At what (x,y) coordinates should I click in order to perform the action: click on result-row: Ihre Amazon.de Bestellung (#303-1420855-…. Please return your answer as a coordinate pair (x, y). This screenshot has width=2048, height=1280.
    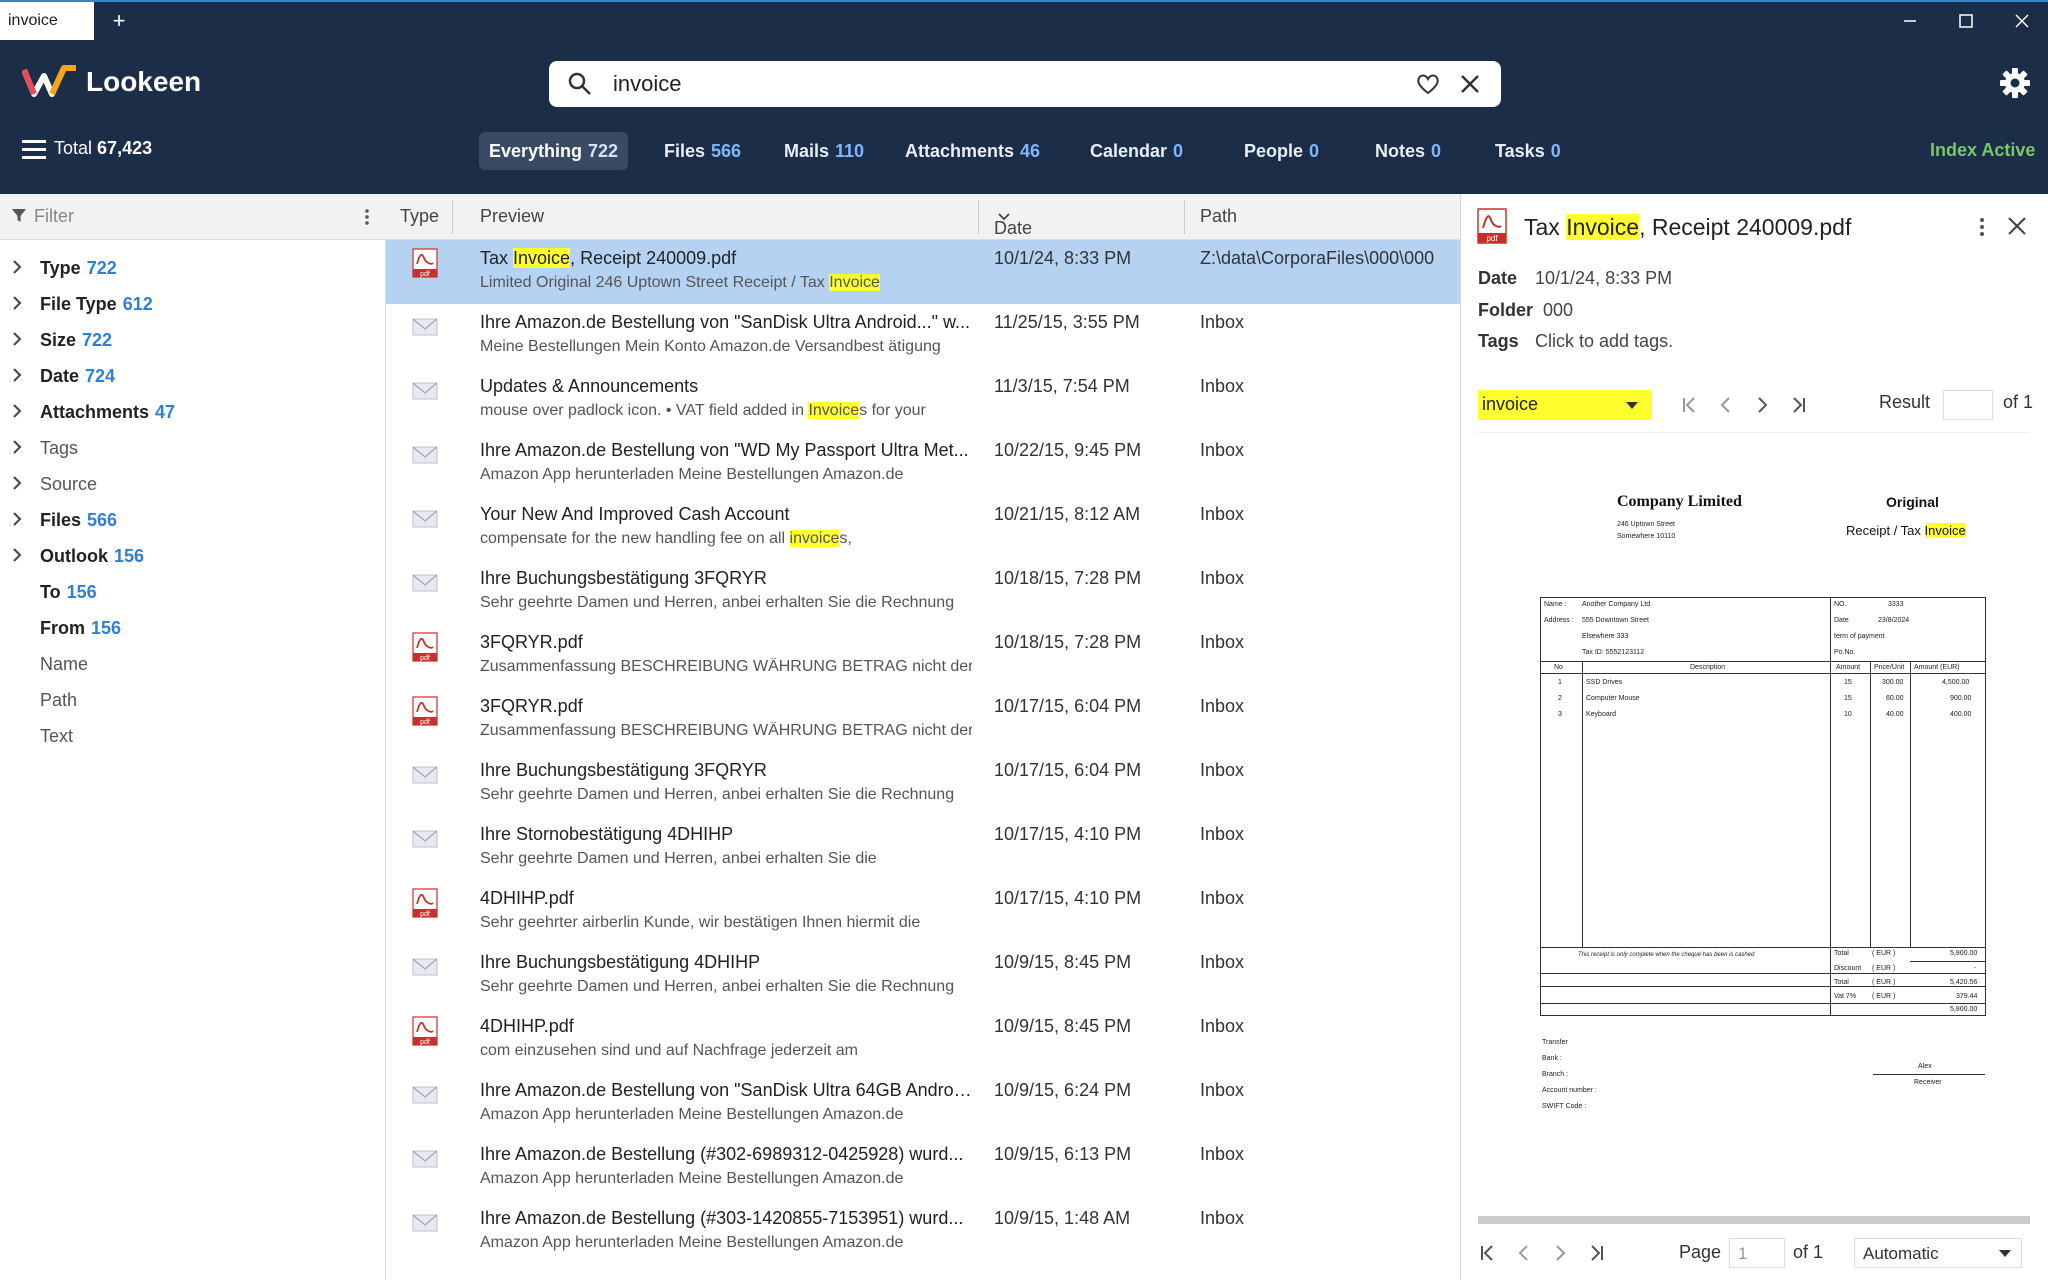
    Looking at the image, I should click on (923, 1232).